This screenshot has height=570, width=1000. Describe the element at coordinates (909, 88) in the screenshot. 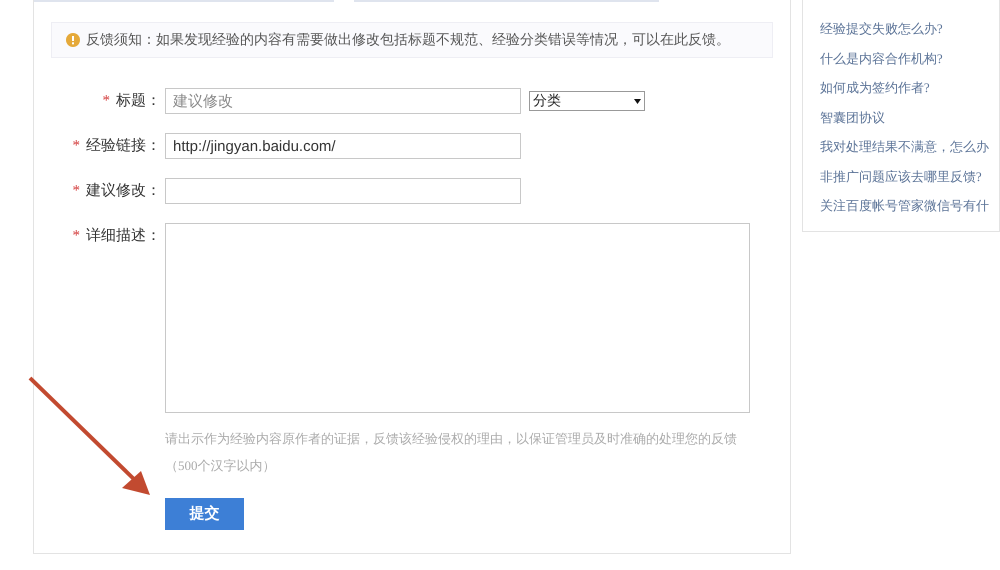

I see `sidebar-link: 如何成为签约作者?` at that location.